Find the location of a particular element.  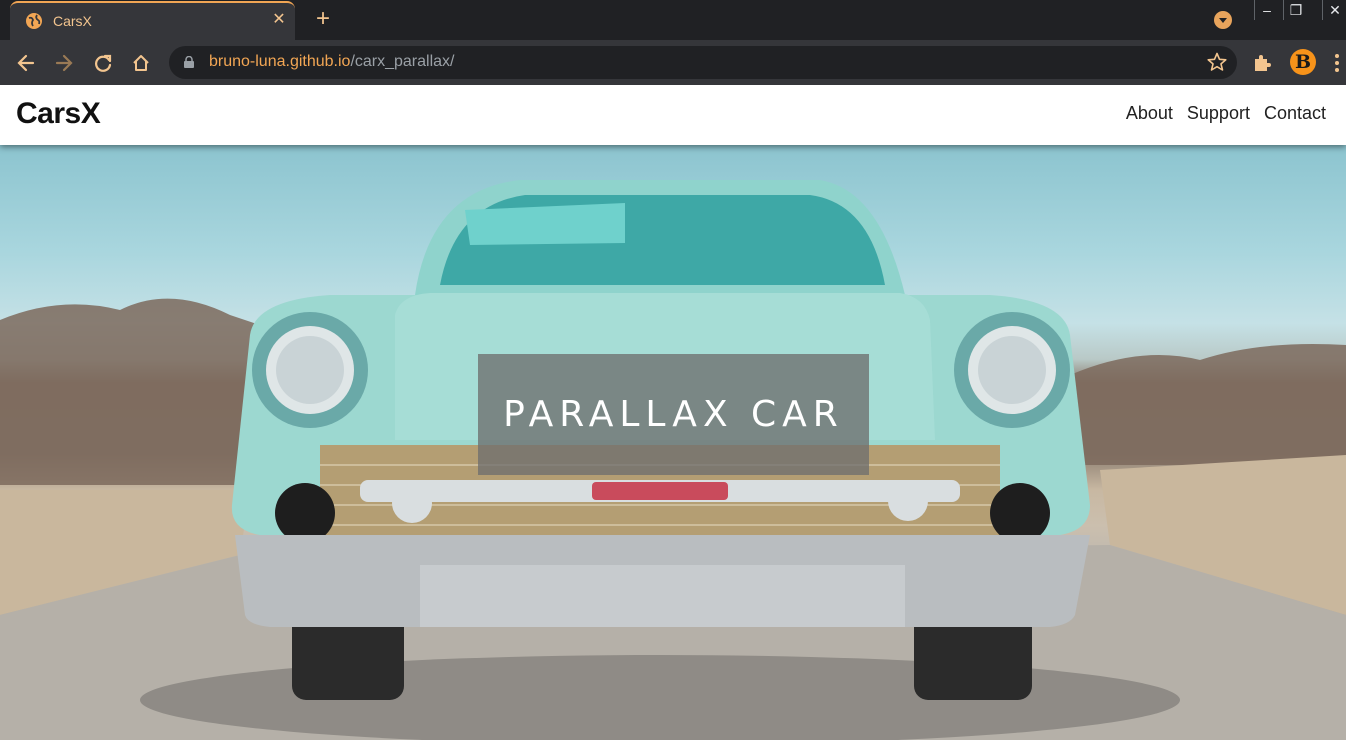

plus-icon: + is located at coordinates (323, 19).